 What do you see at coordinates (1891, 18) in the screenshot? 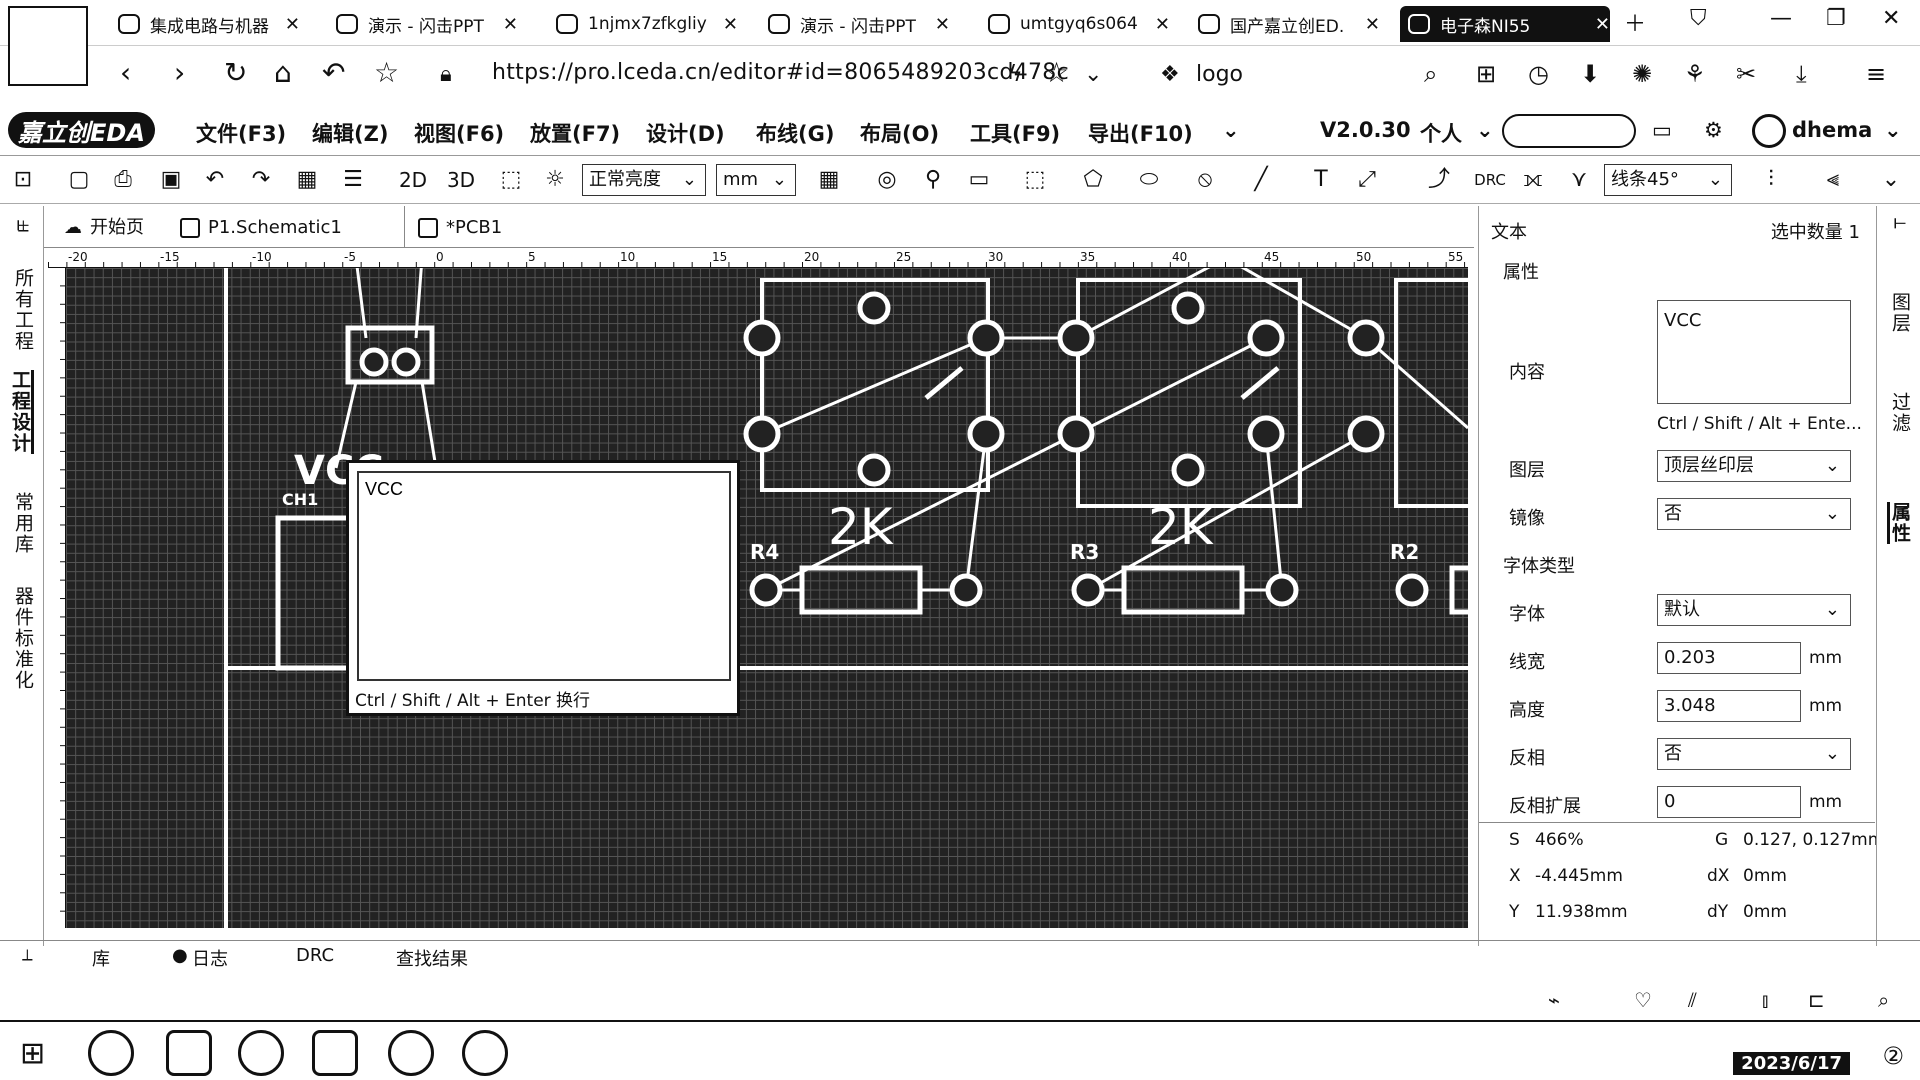
I see `close-window-icon: ✕` at bounding box center [1891, 18].